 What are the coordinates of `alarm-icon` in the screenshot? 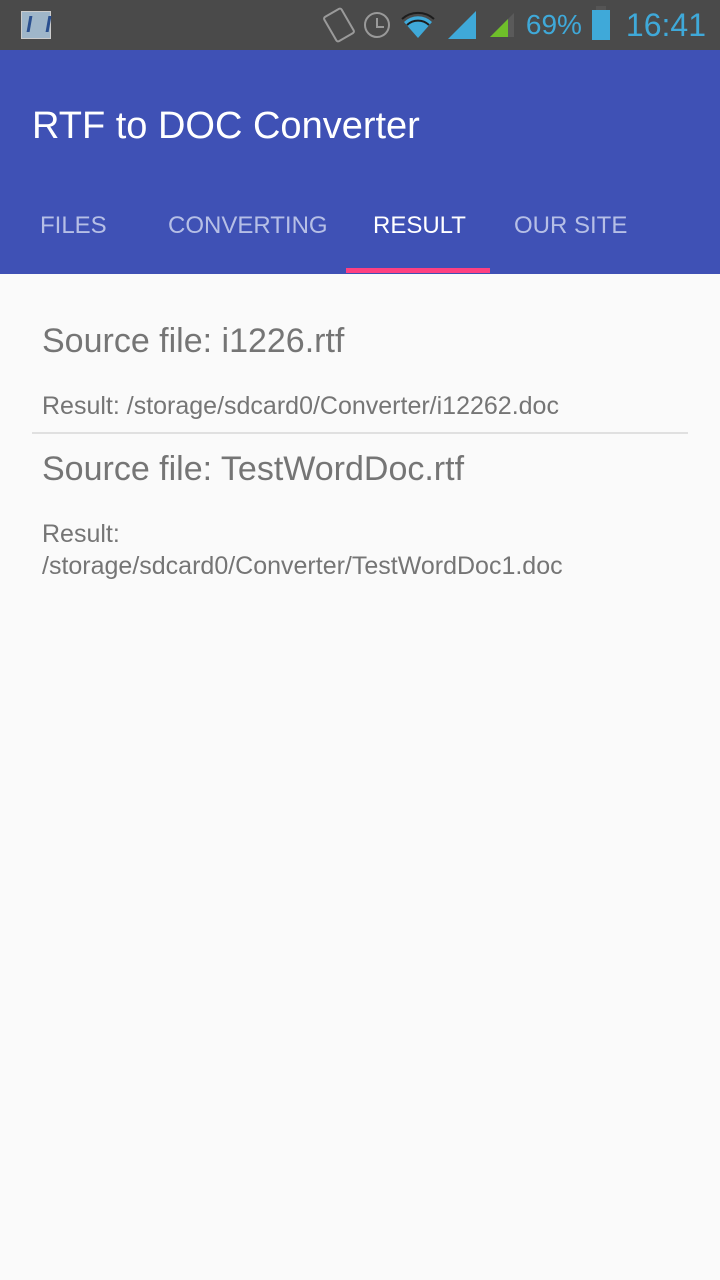 It's located at (376, 25).